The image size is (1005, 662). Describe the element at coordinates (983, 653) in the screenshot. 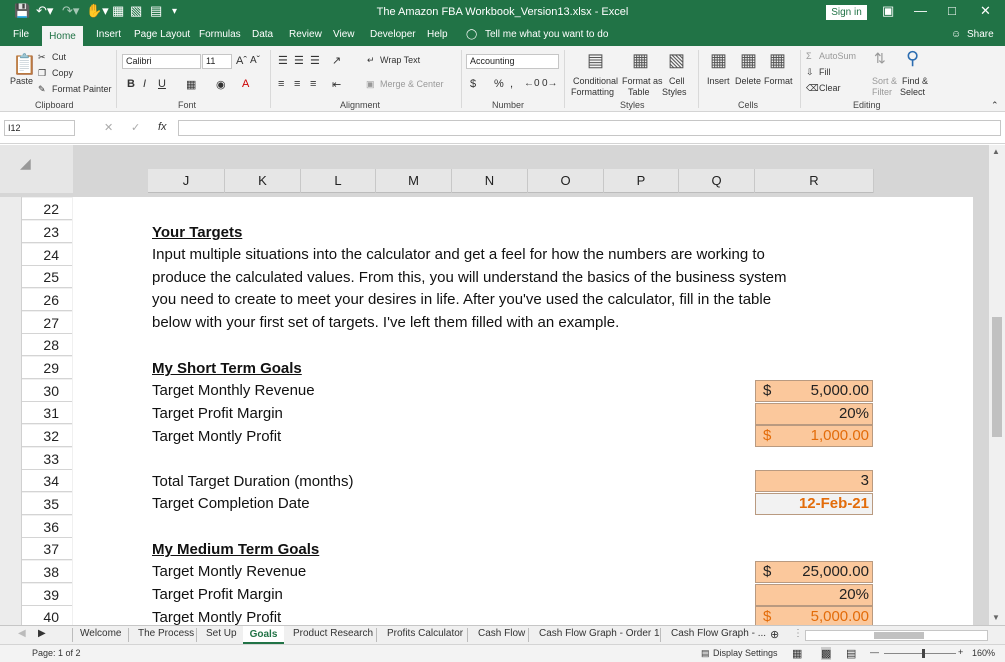

I see `zoom-level: 160%` at that location.